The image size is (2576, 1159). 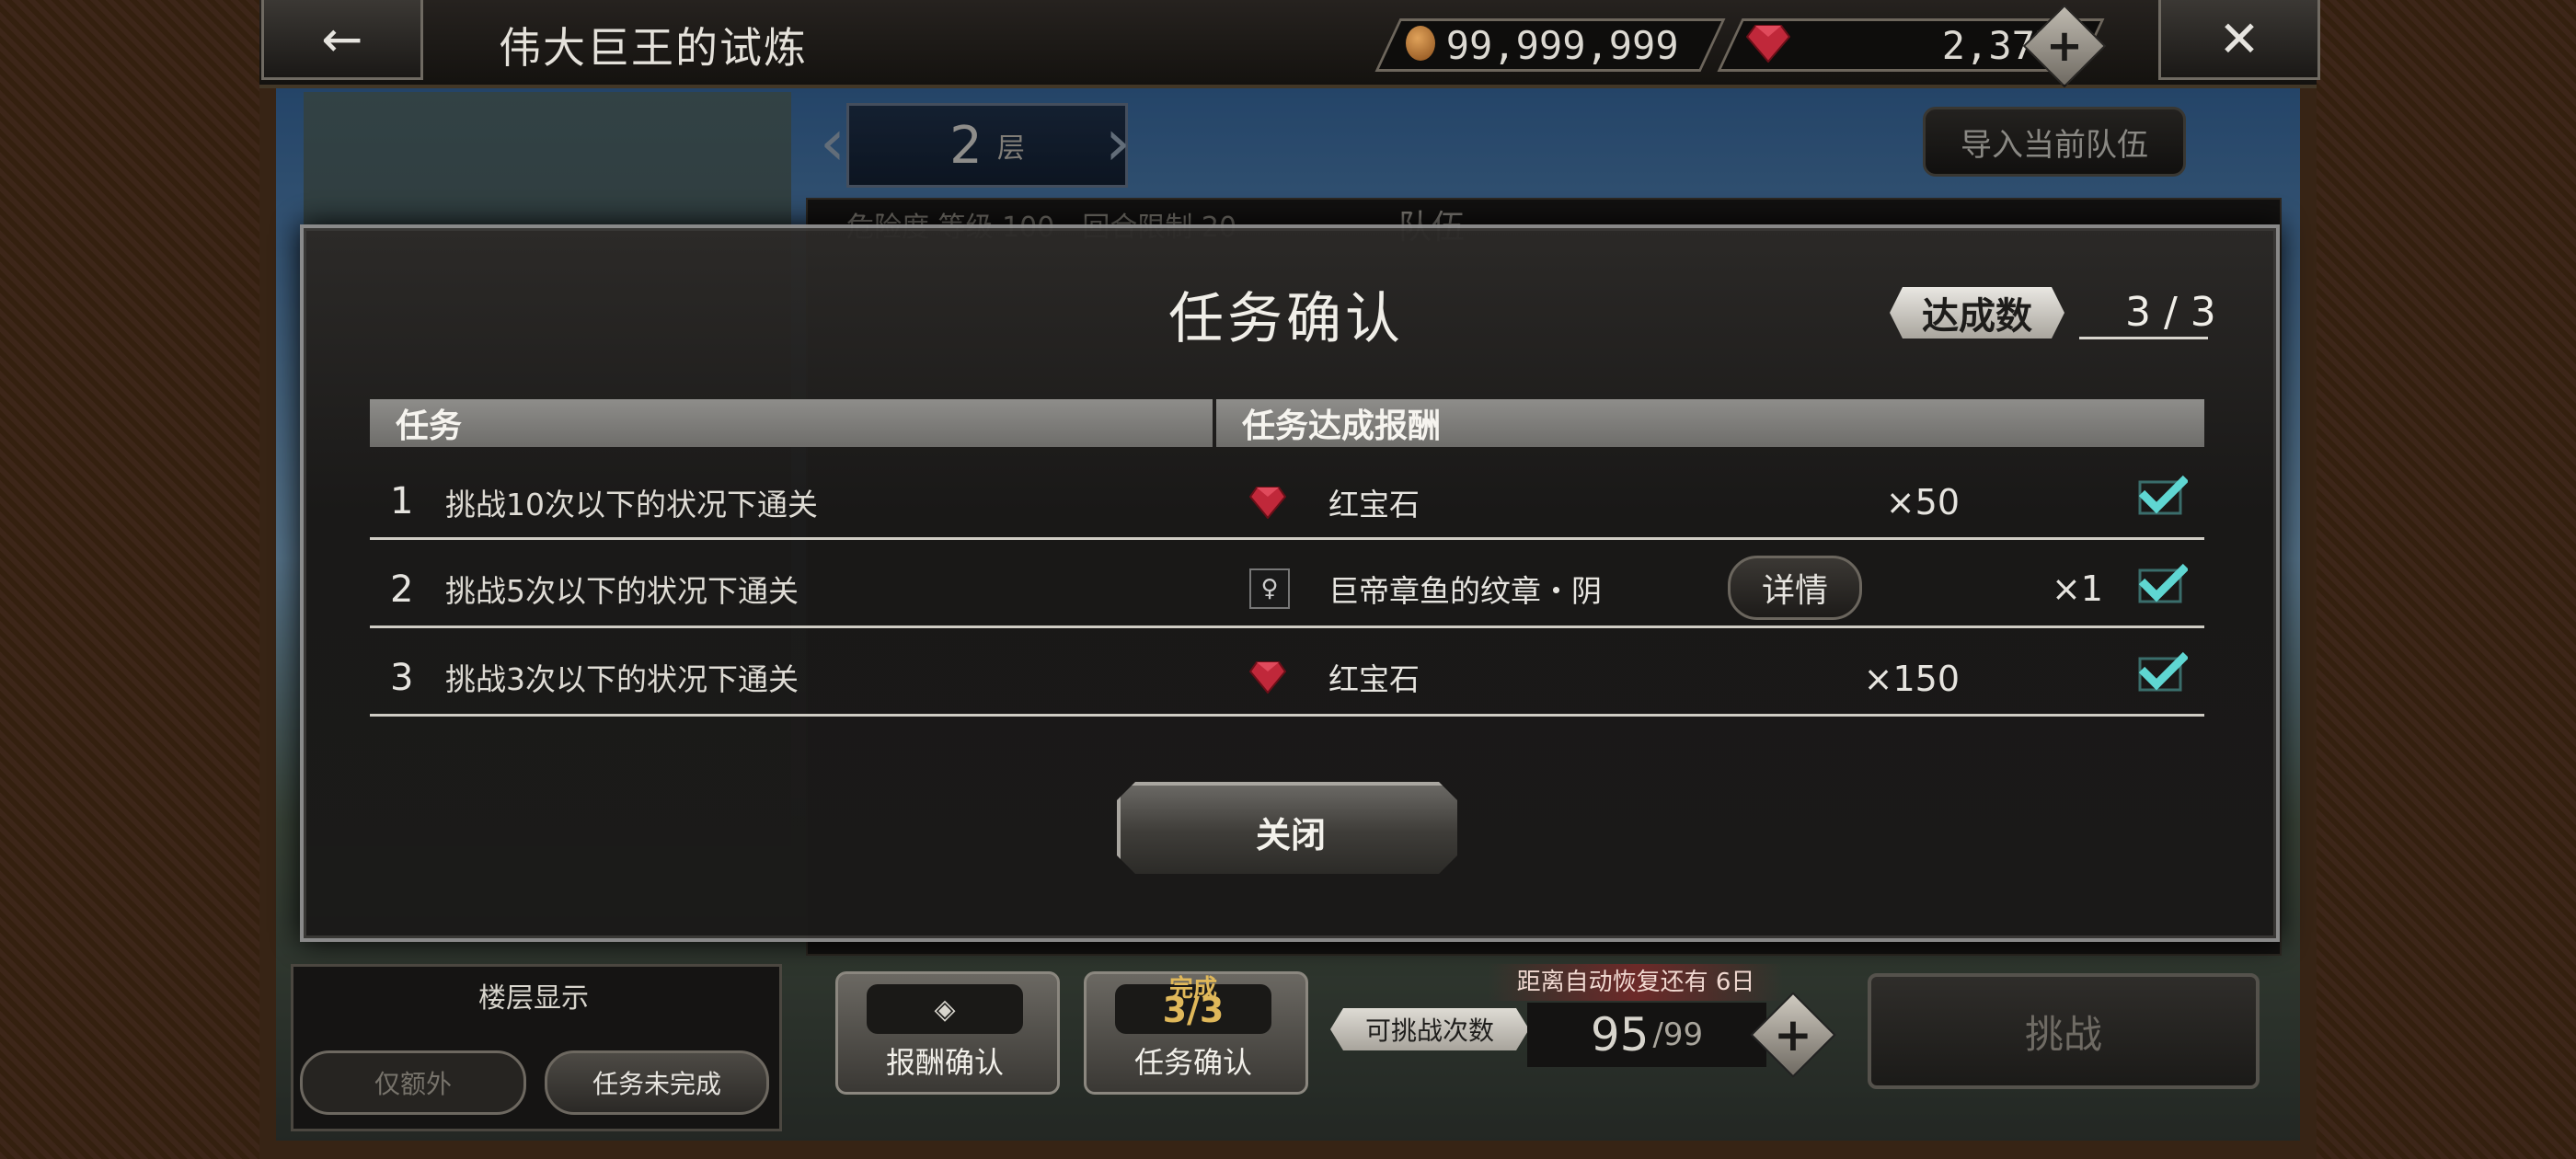 I want to click on challenge-button: 挑战, so click(x=2064, y=1031).